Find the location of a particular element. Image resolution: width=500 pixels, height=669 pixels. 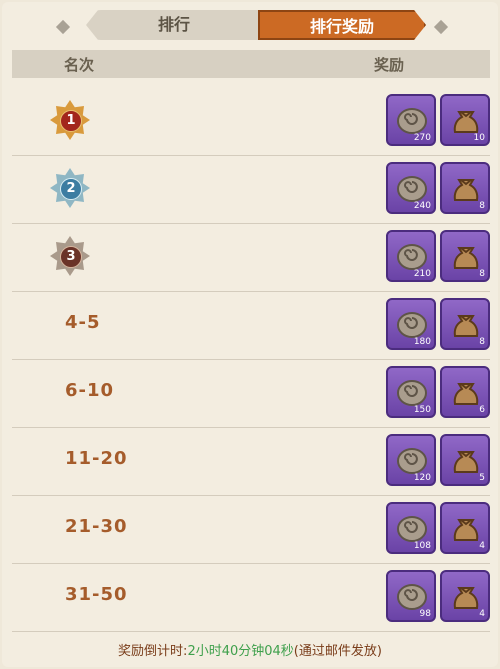

rank-range: 31-50 is located at coordinates (96, 594).